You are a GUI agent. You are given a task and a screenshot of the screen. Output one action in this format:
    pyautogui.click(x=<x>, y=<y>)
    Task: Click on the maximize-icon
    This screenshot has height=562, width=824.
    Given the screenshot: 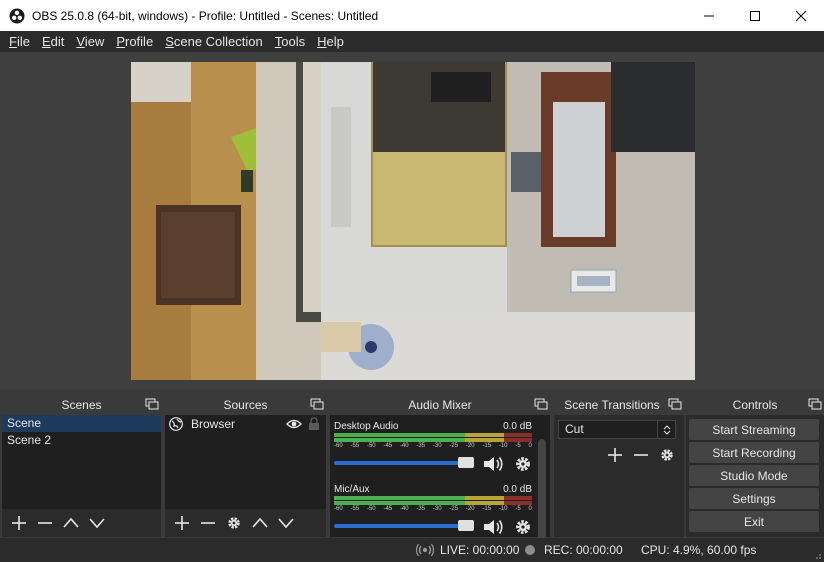 What is the action you would take?
    pyautogui.click(x=755, y=15)
    